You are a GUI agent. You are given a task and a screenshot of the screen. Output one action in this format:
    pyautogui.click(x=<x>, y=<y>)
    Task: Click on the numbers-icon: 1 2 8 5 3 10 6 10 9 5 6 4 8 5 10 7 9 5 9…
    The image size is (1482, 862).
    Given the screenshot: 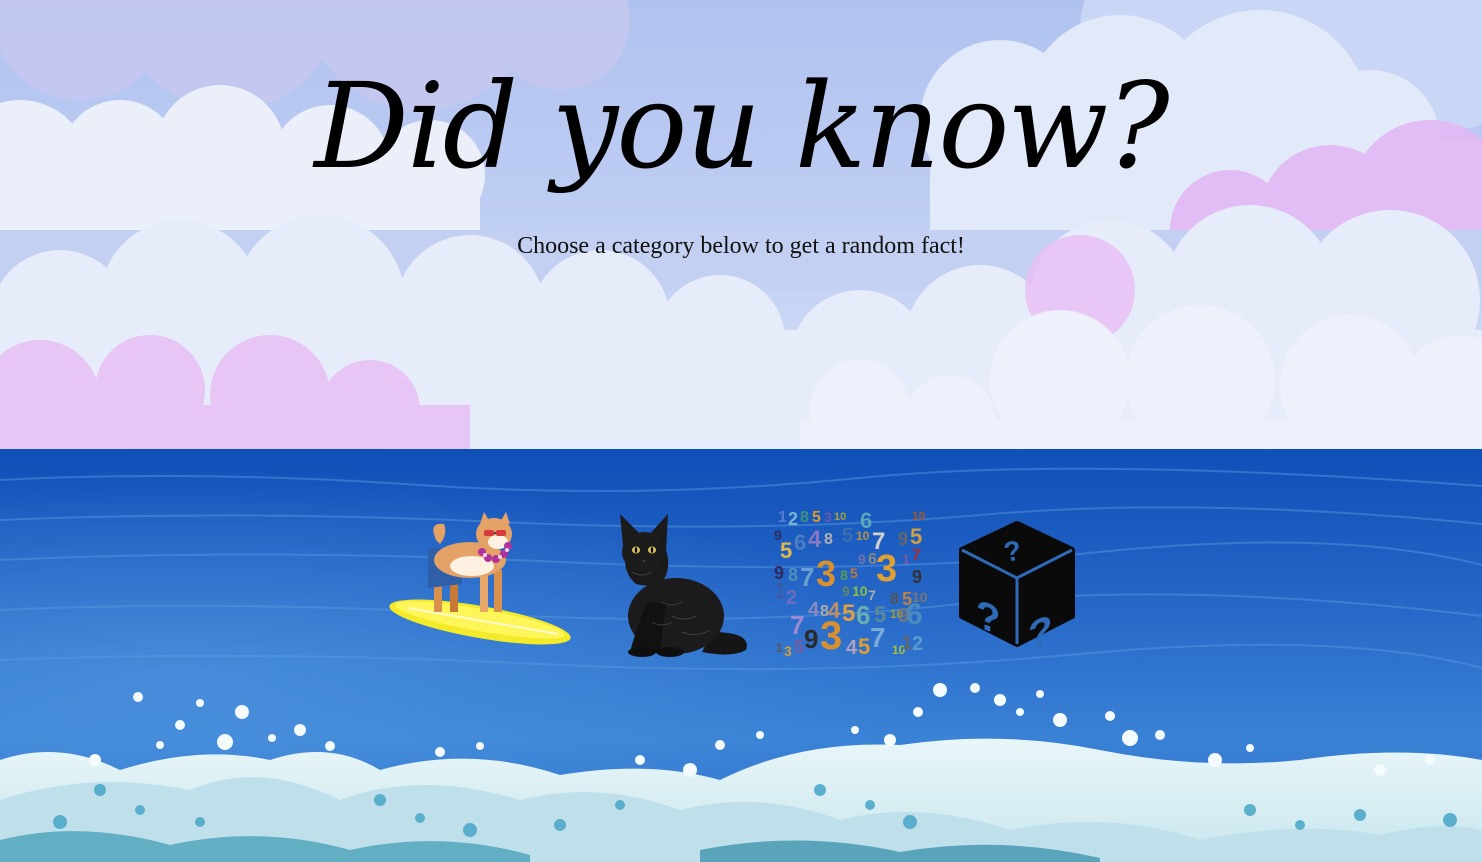 What is the action you would take?
    pyautogui.click(x=851, y=583)
    